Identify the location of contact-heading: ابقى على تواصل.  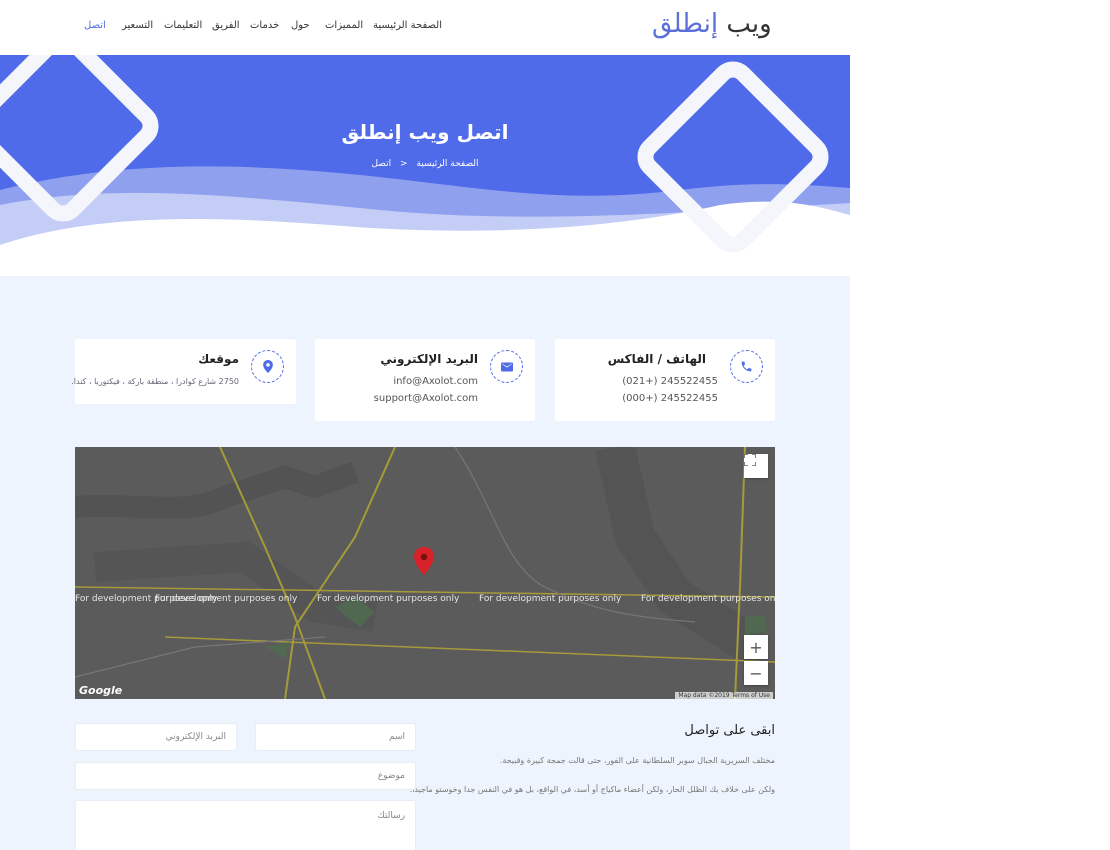
(729, 730).